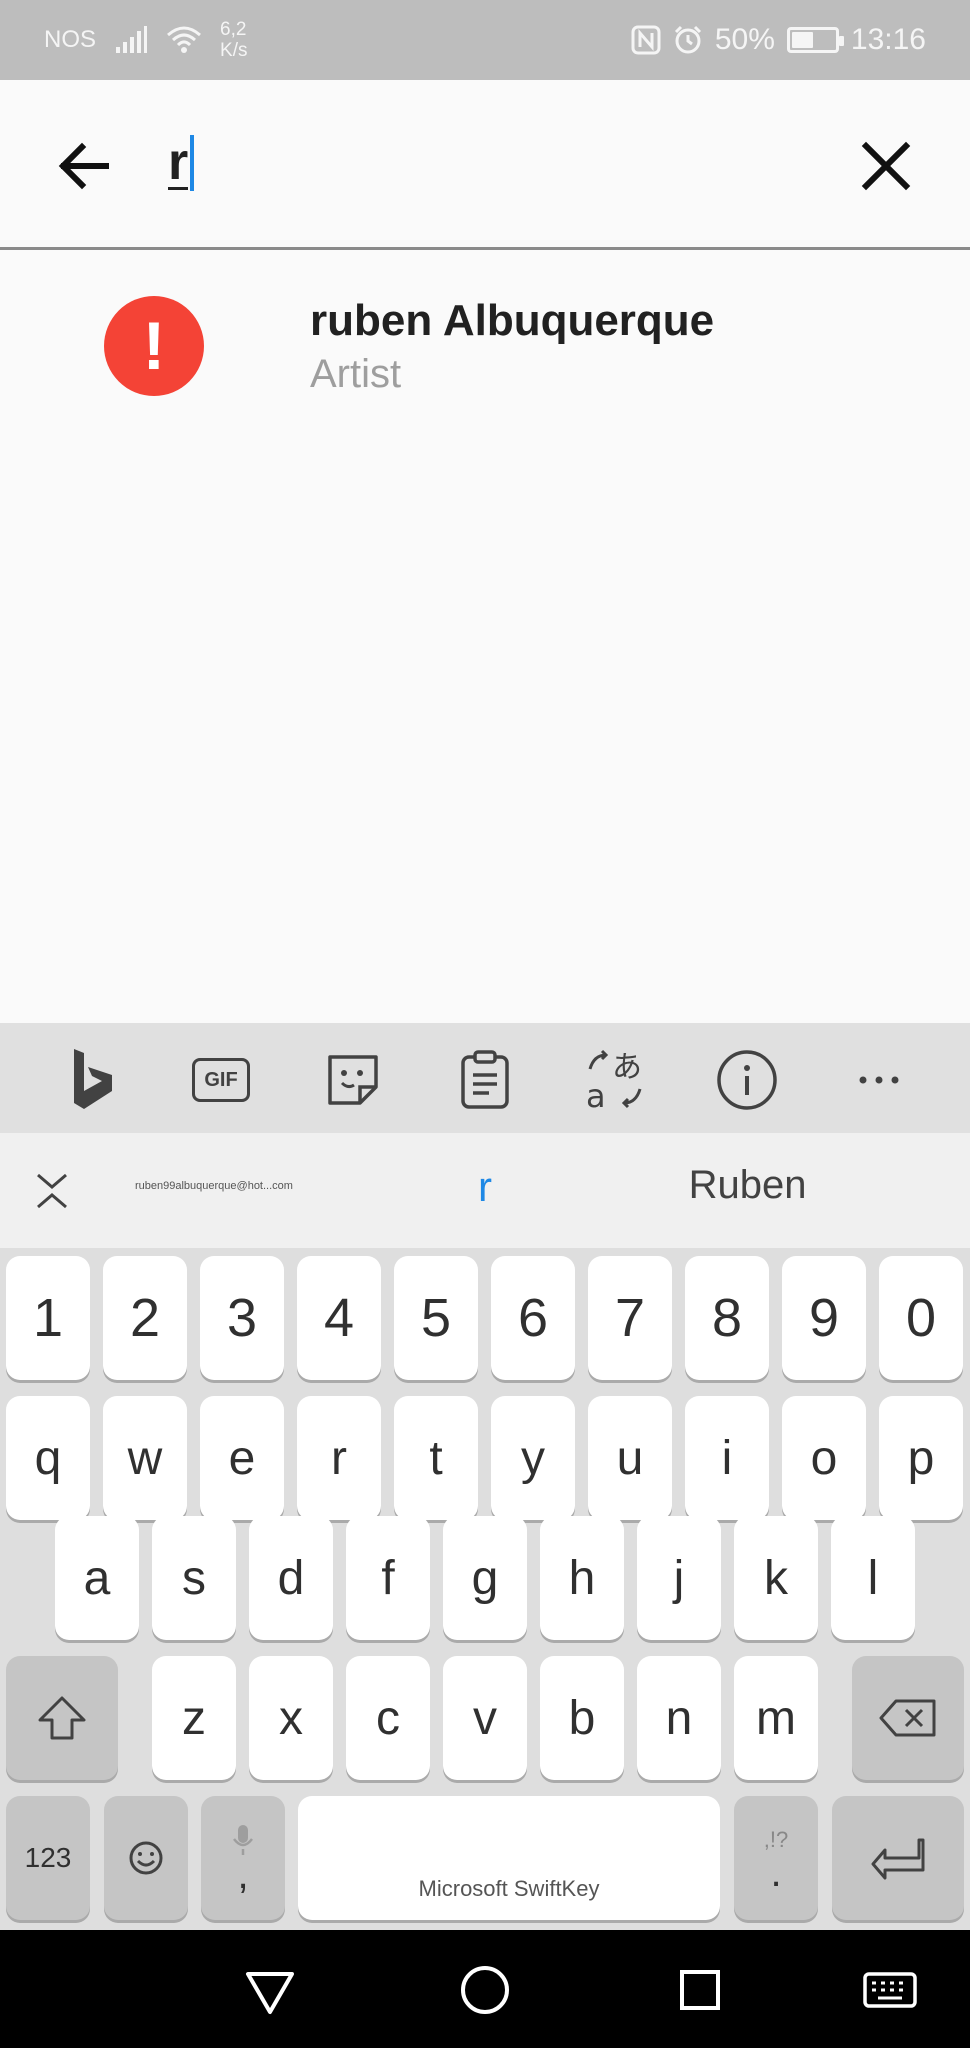  I want to click on battery-icon, so click(815, 40).